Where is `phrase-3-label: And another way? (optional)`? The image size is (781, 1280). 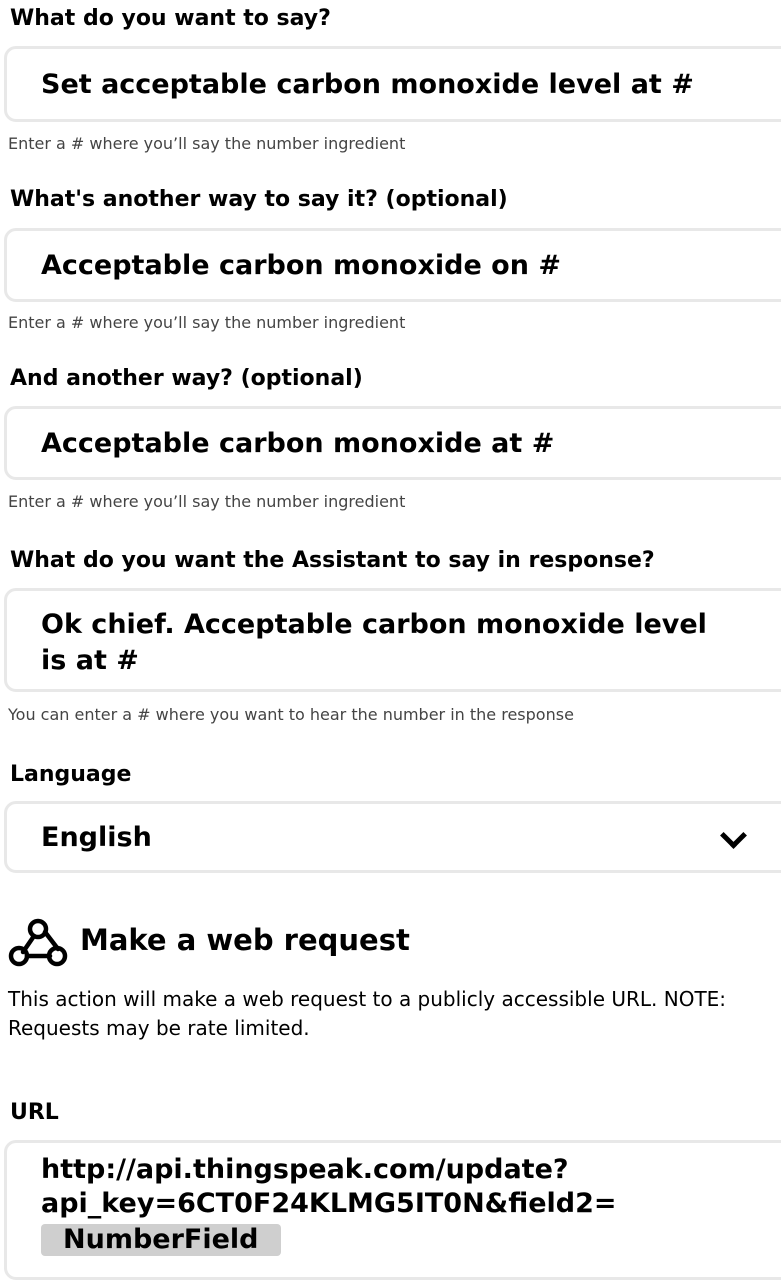
phrase-3-label: And another way? (optional) is located at coordinates (186, 378).